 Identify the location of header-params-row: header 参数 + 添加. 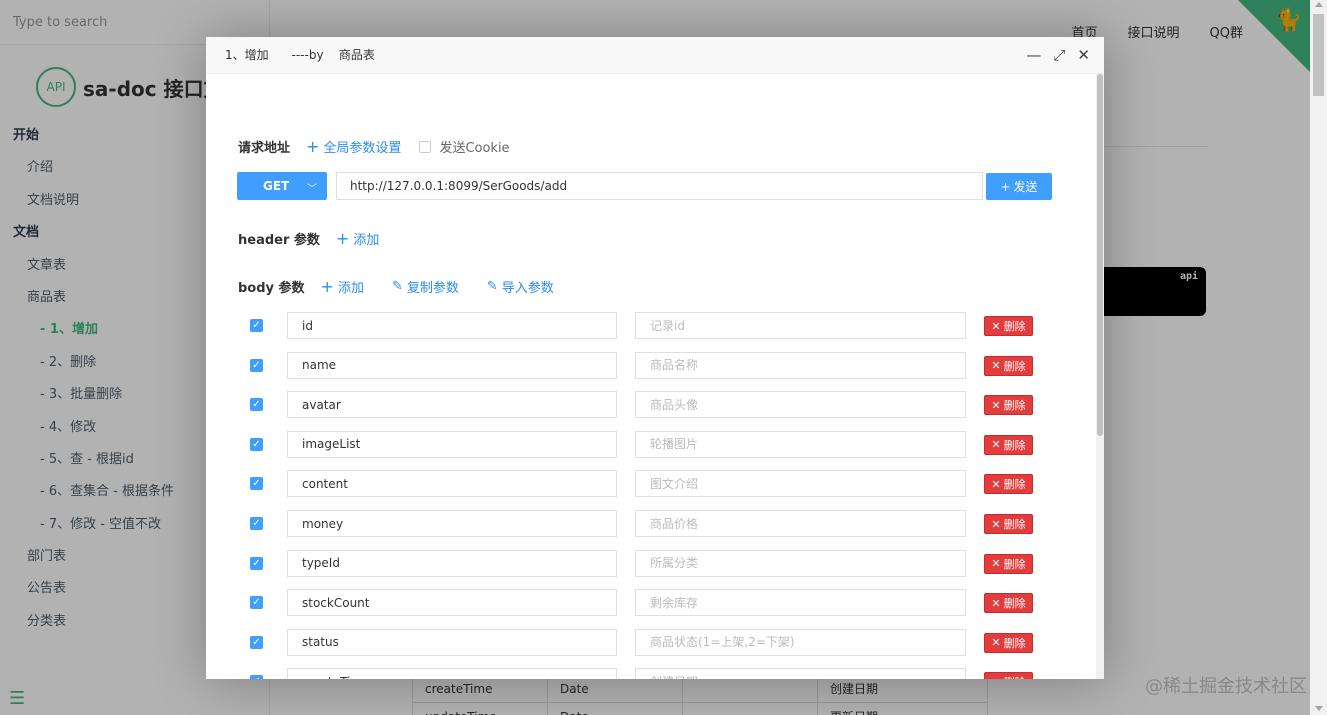
(308, 238).